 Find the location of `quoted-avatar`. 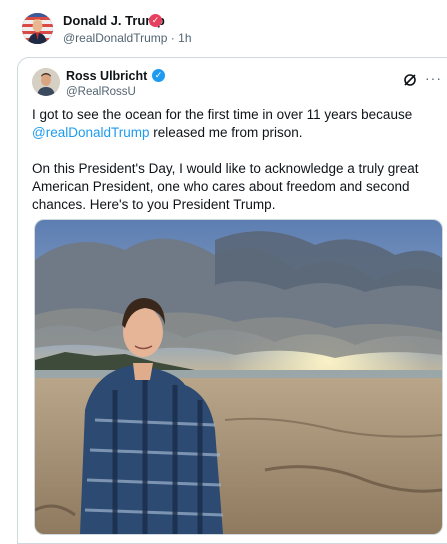

quoted-avatar is located at coordinates (46, 82).